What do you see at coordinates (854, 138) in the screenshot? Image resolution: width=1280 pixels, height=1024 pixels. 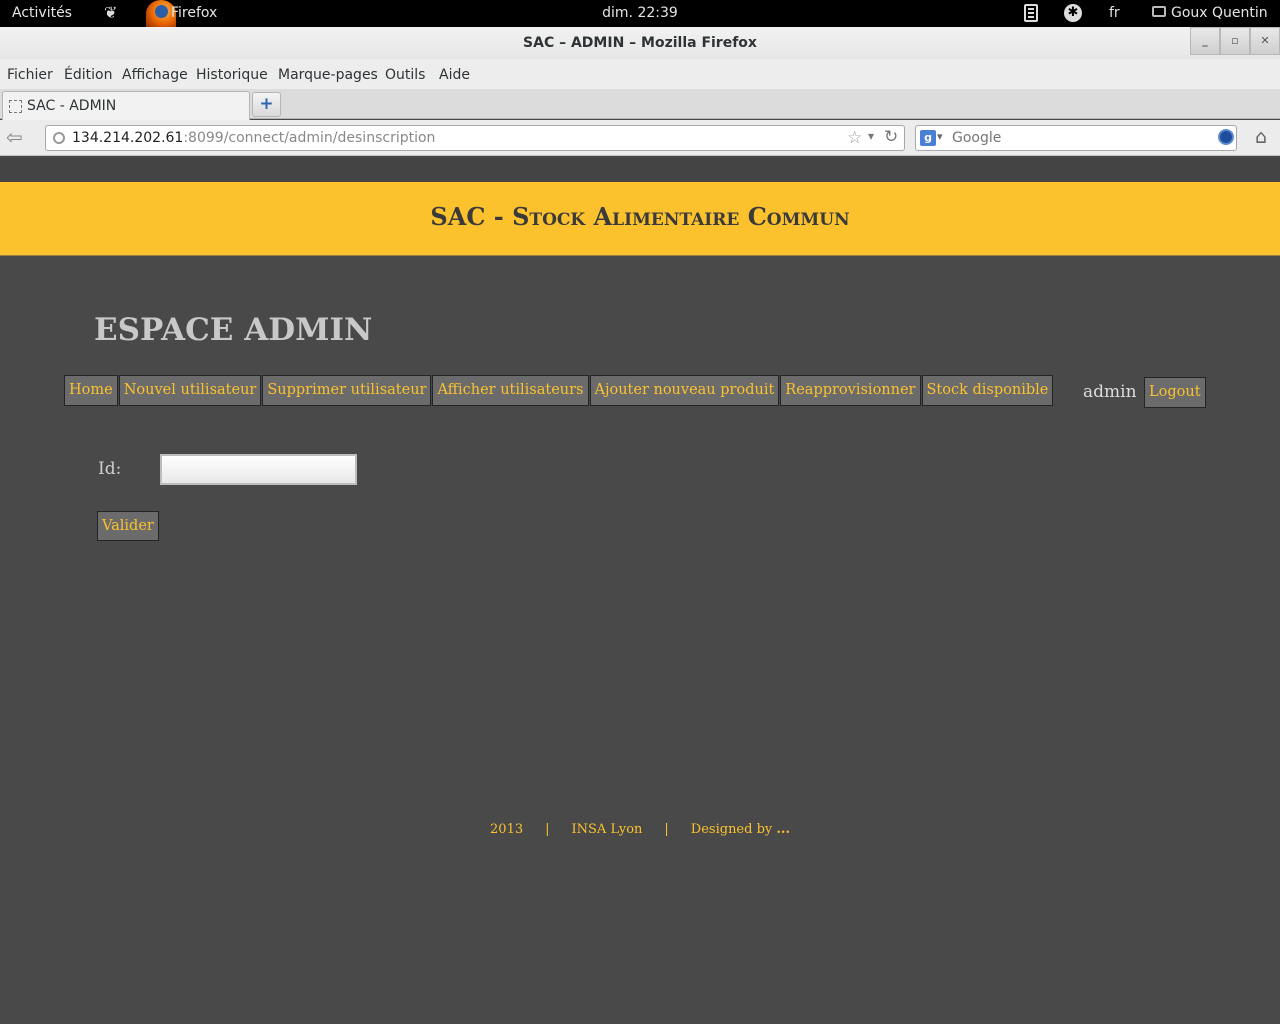 I see `bookmark-star-icon: ☆` at bounding box center [854, 138].